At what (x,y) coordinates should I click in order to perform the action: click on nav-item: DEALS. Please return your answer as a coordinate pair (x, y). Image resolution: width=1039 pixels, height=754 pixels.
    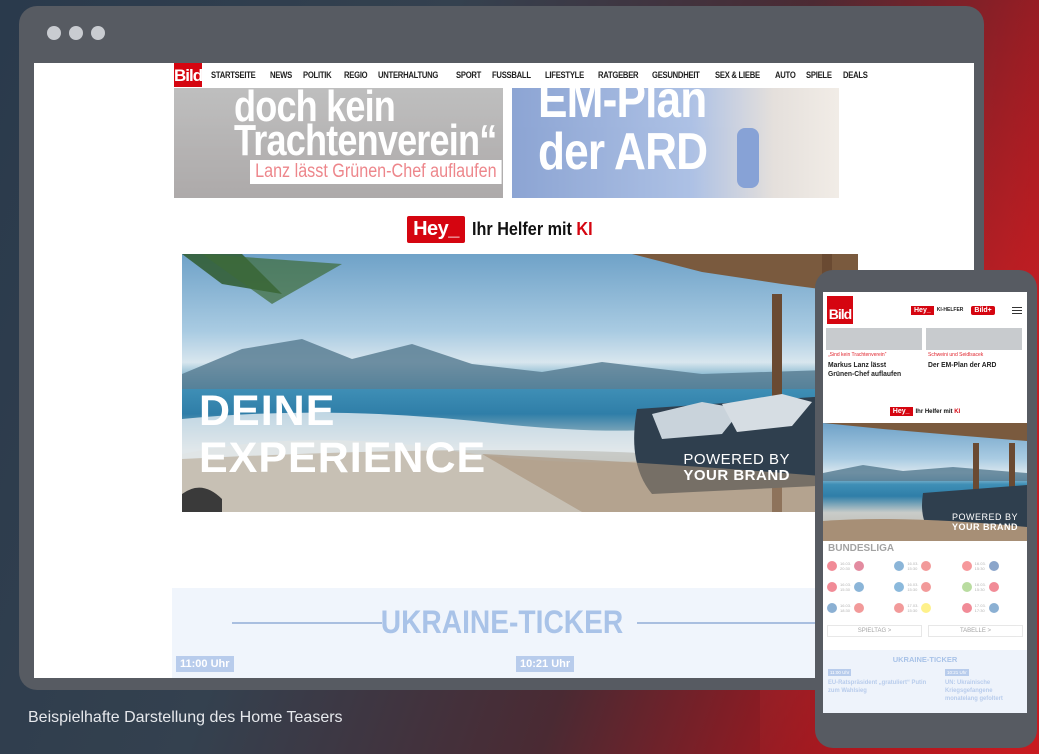
    Looking at the image, I should click on (855, 75).